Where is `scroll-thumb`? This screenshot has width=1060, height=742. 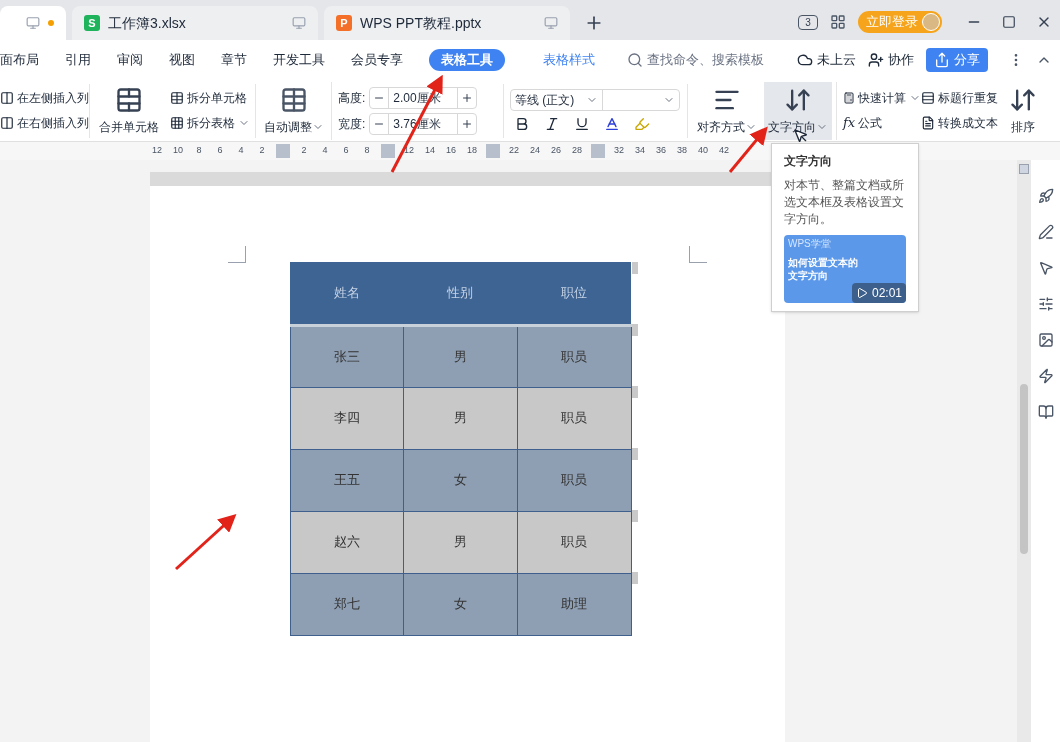
scroll-thumb is located at coordinates (1024, 469).